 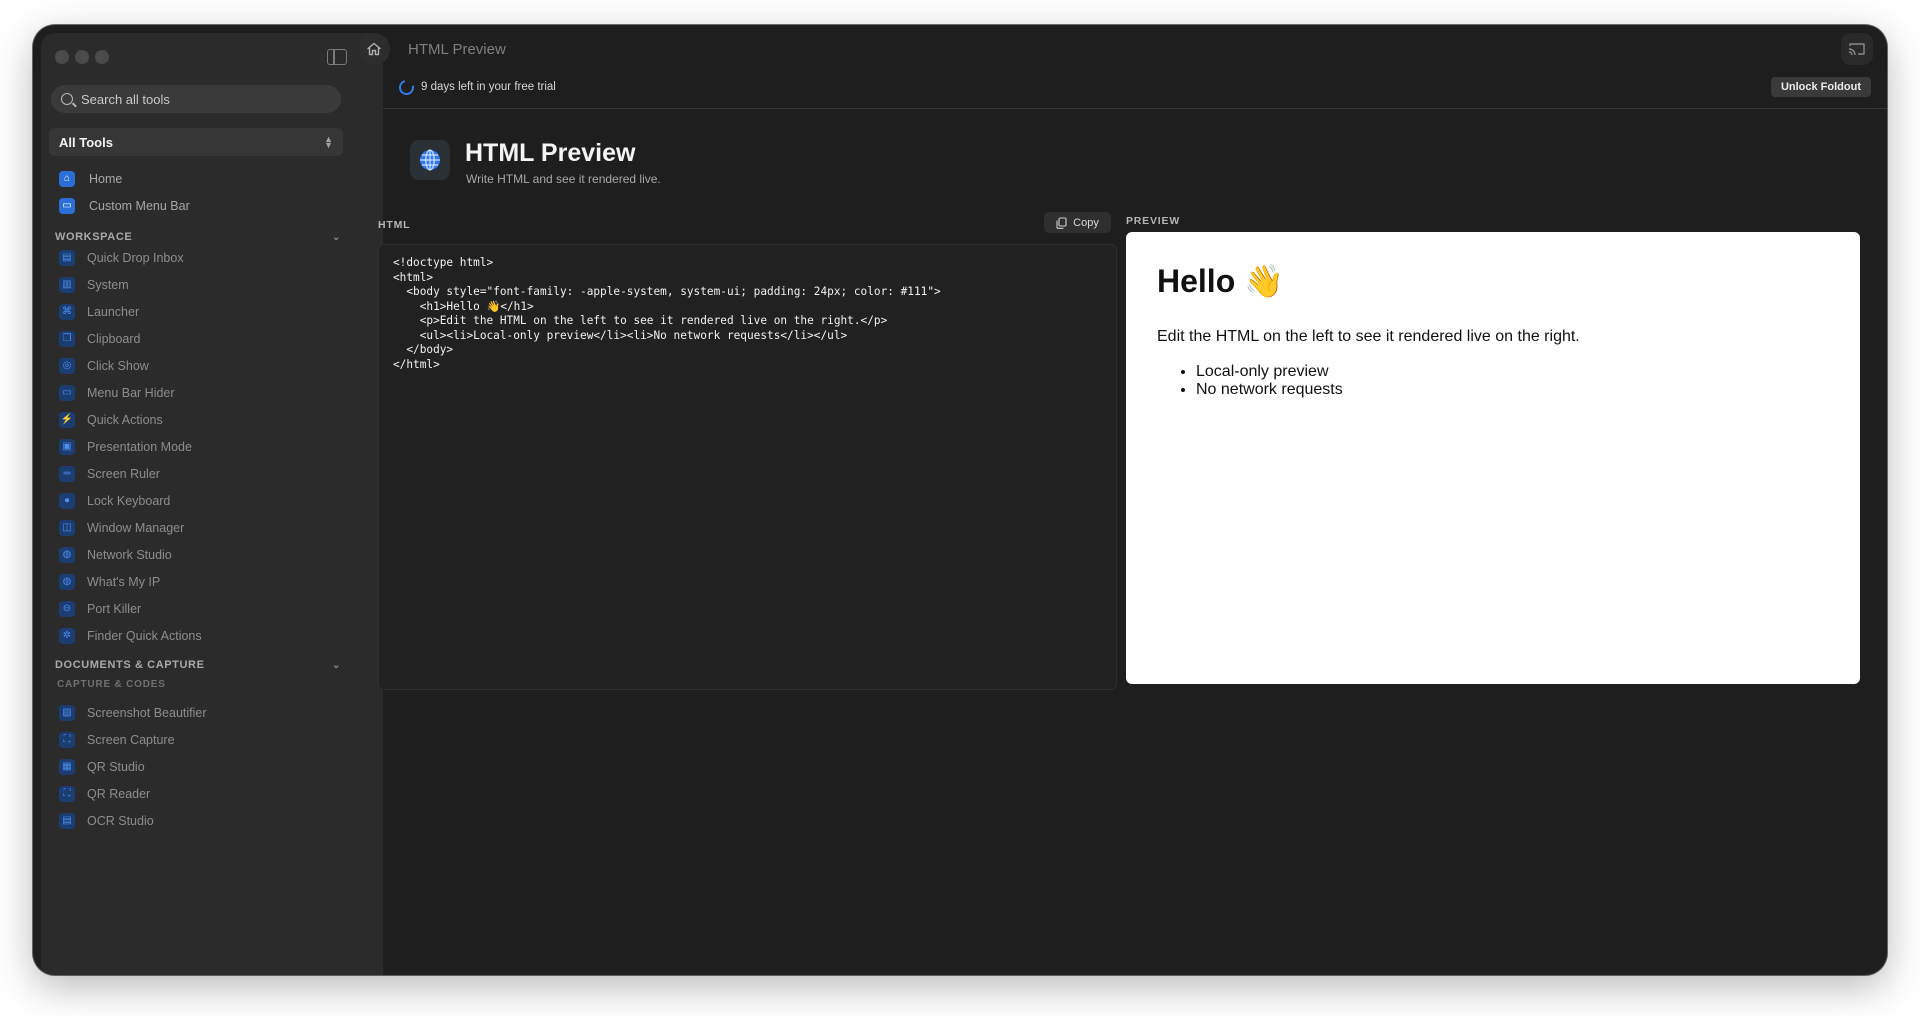 What do you see at coordinates (196, 142) in the screenshot?
I see `tool-scope-select: All Tools ▲ ▼` at bounding box center [196, 142].